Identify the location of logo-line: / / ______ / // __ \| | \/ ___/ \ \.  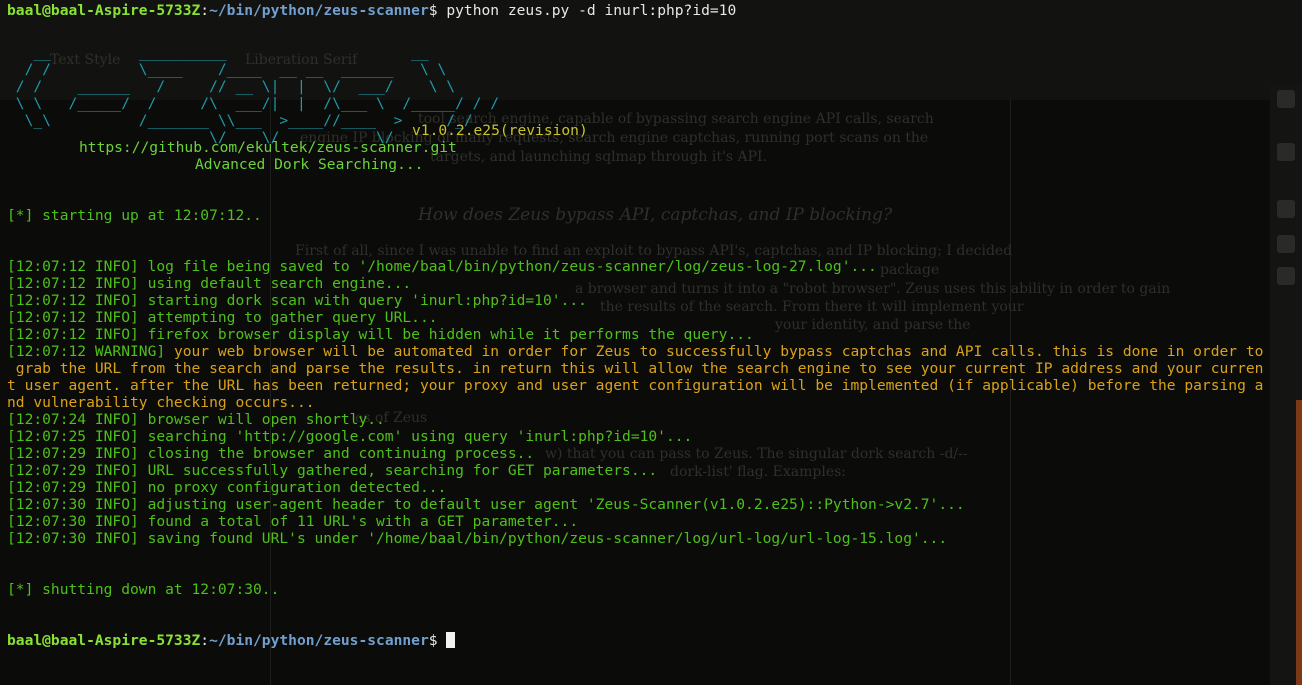
(231, 86).